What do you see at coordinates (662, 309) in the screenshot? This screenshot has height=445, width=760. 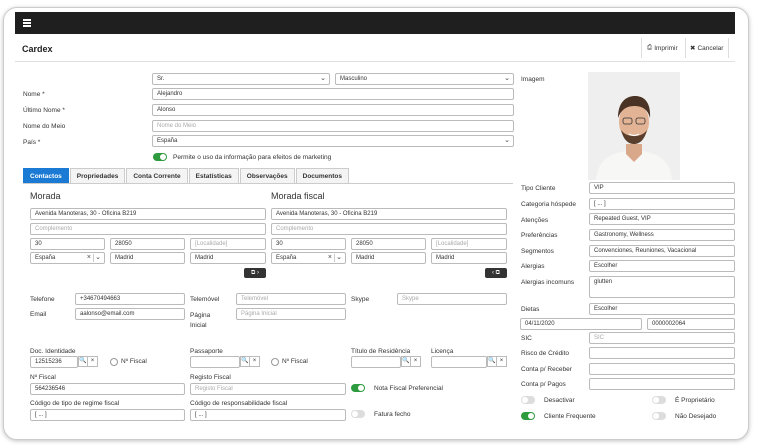 I see `diets-select: Escolher` at bounding box center [662, 309].